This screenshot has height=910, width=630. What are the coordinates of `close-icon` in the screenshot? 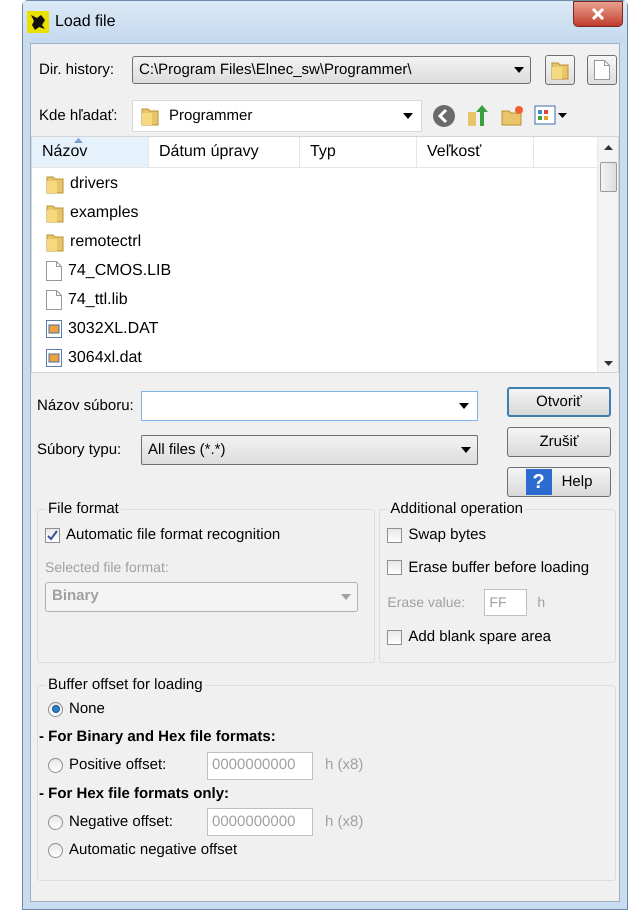 It's located at (598, 14).